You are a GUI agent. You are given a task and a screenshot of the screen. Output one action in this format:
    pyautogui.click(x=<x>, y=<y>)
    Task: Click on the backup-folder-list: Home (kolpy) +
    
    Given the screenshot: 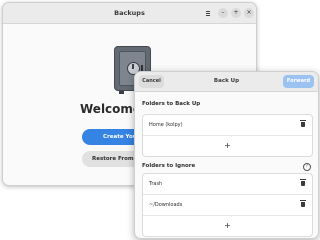 What is the action you would take?
    pyautogui.click(x=227, y=135)
    